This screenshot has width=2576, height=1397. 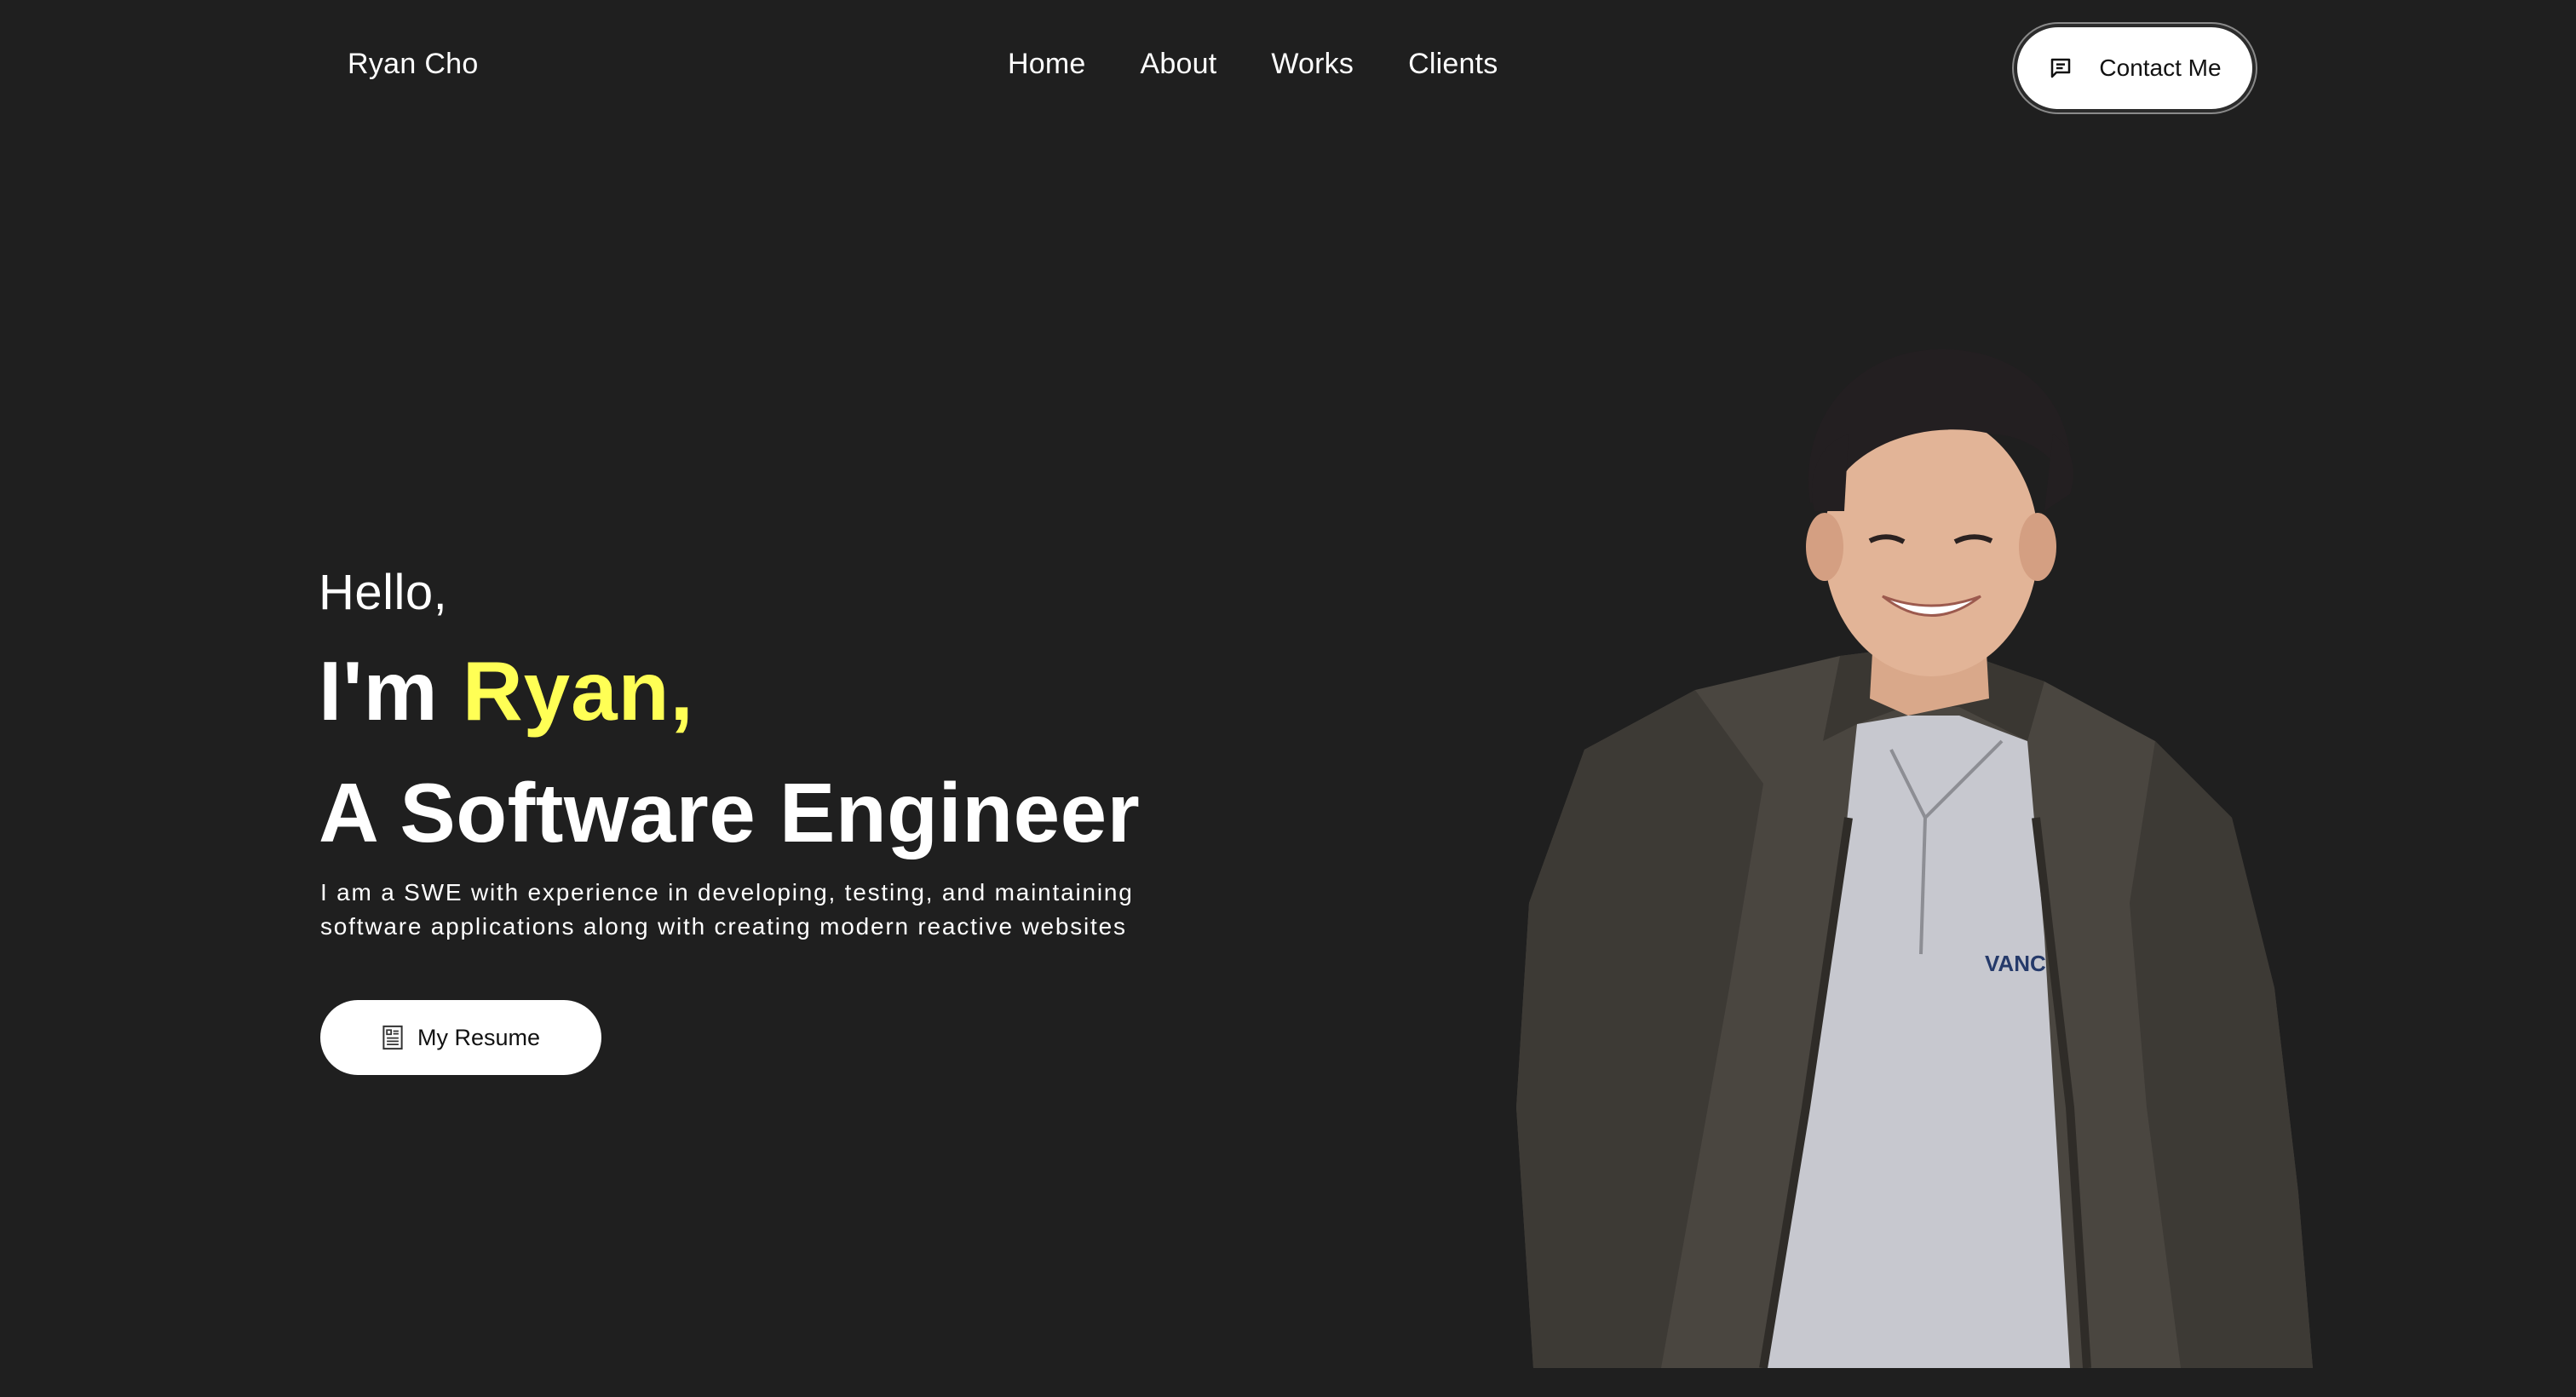 What do you see at coordinates (414, 64) in the screenshot?
I see `site-logo: Ryan Cho` at bounding box center [414, 64].